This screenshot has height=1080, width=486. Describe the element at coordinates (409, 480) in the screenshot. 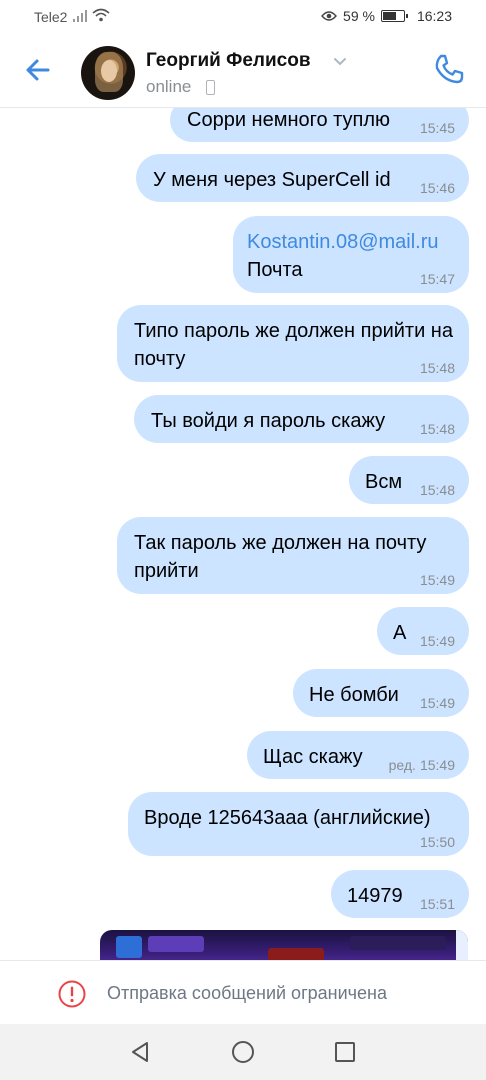

I see `message-bubble: Всм 15:48` at that location.